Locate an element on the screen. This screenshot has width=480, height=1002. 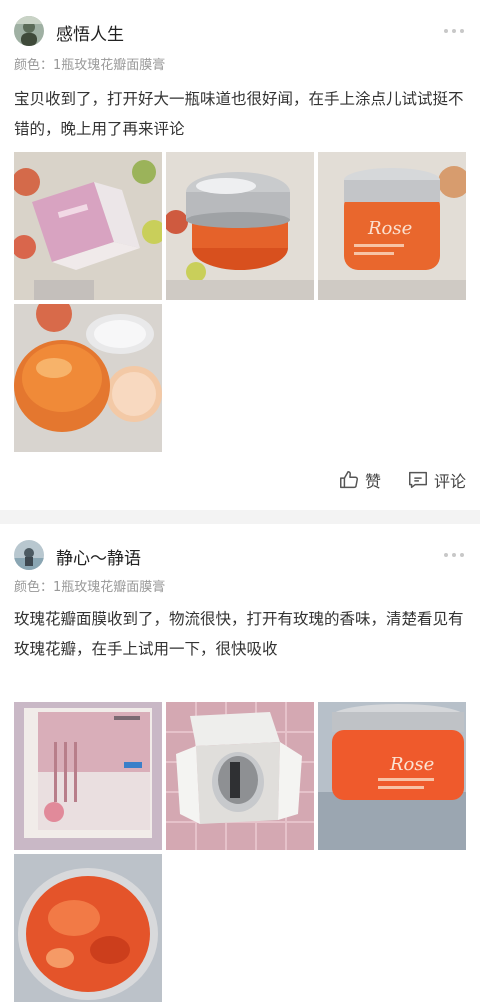
like-button: 赞 is located at coordinates (359, 480).